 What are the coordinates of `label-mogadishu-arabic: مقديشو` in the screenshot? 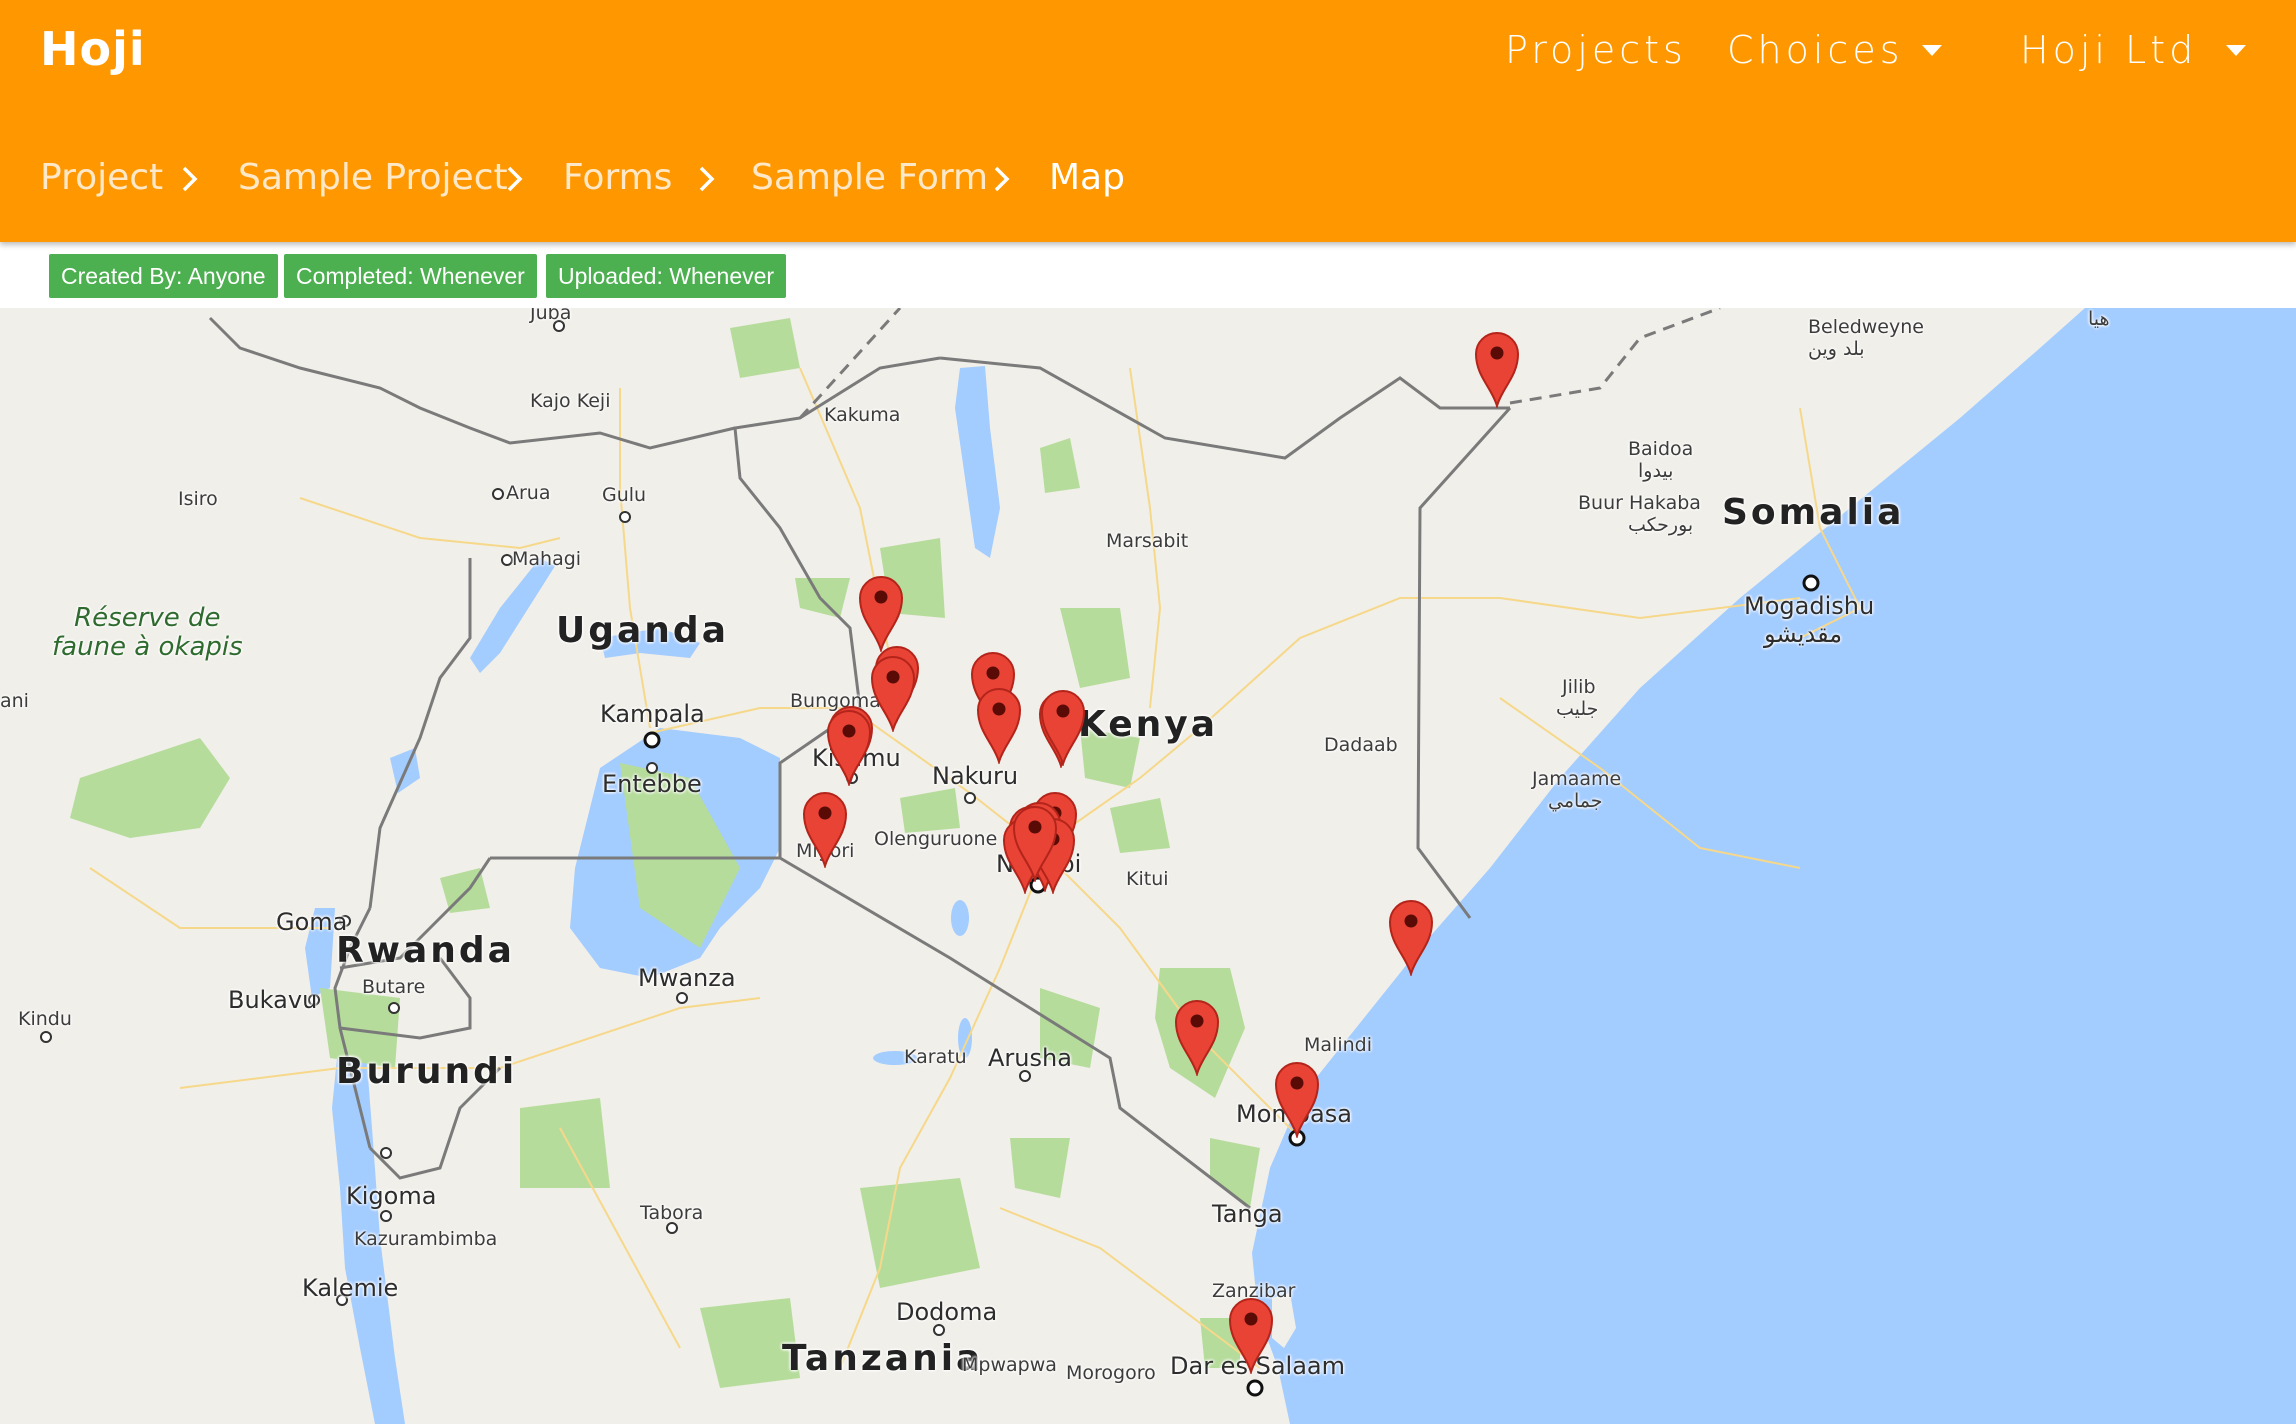 It's located at (1803, 634).